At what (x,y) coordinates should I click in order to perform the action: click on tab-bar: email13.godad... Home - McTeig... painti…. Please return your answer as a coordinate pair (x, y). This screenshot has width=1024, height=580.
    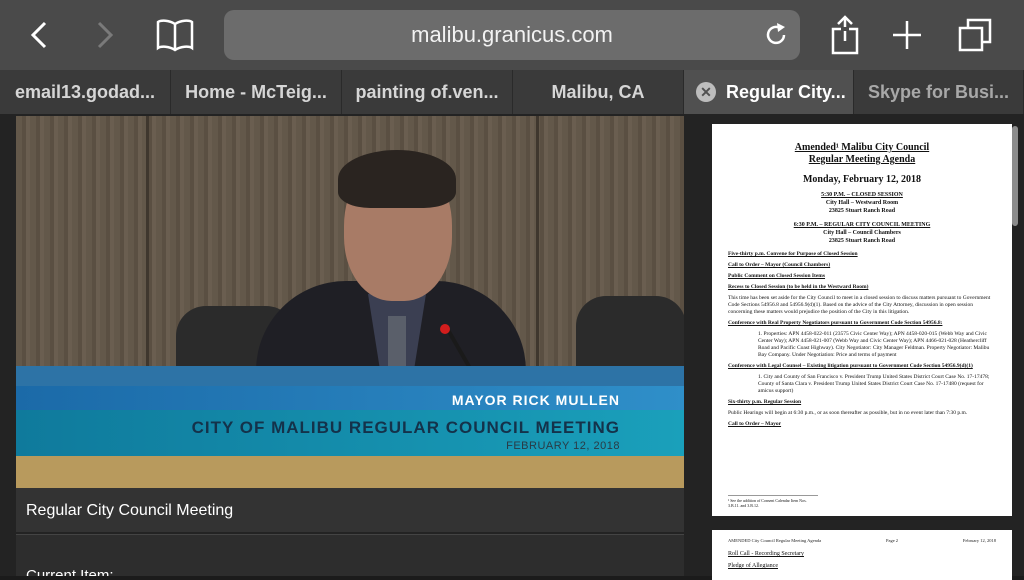
    Looking at the image, I should click on (512, 92).